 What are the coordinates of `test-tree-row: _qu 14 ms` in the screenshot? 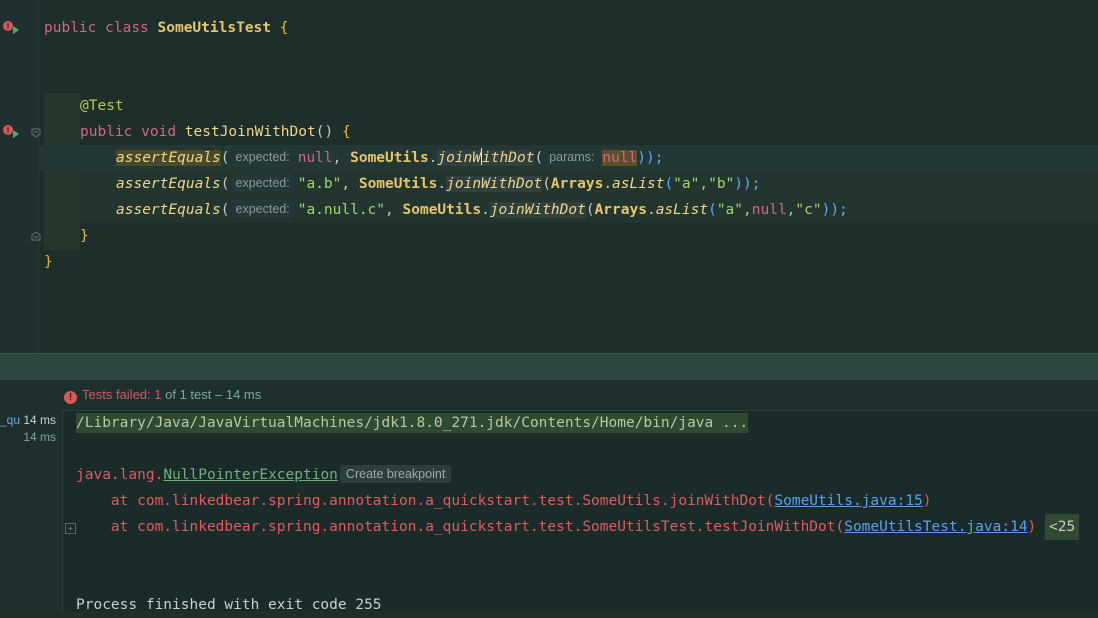 It's located at (31, 420).